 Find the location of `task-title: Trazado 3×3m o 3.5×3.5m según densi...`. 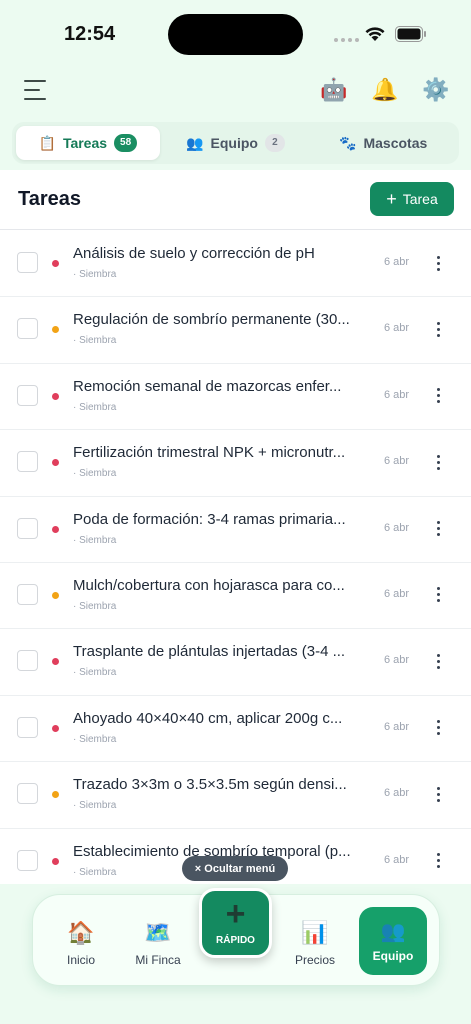

task-title: Trazado 3×3m o 3.5×3.5m según densi... is located at coordinates (223, 784).